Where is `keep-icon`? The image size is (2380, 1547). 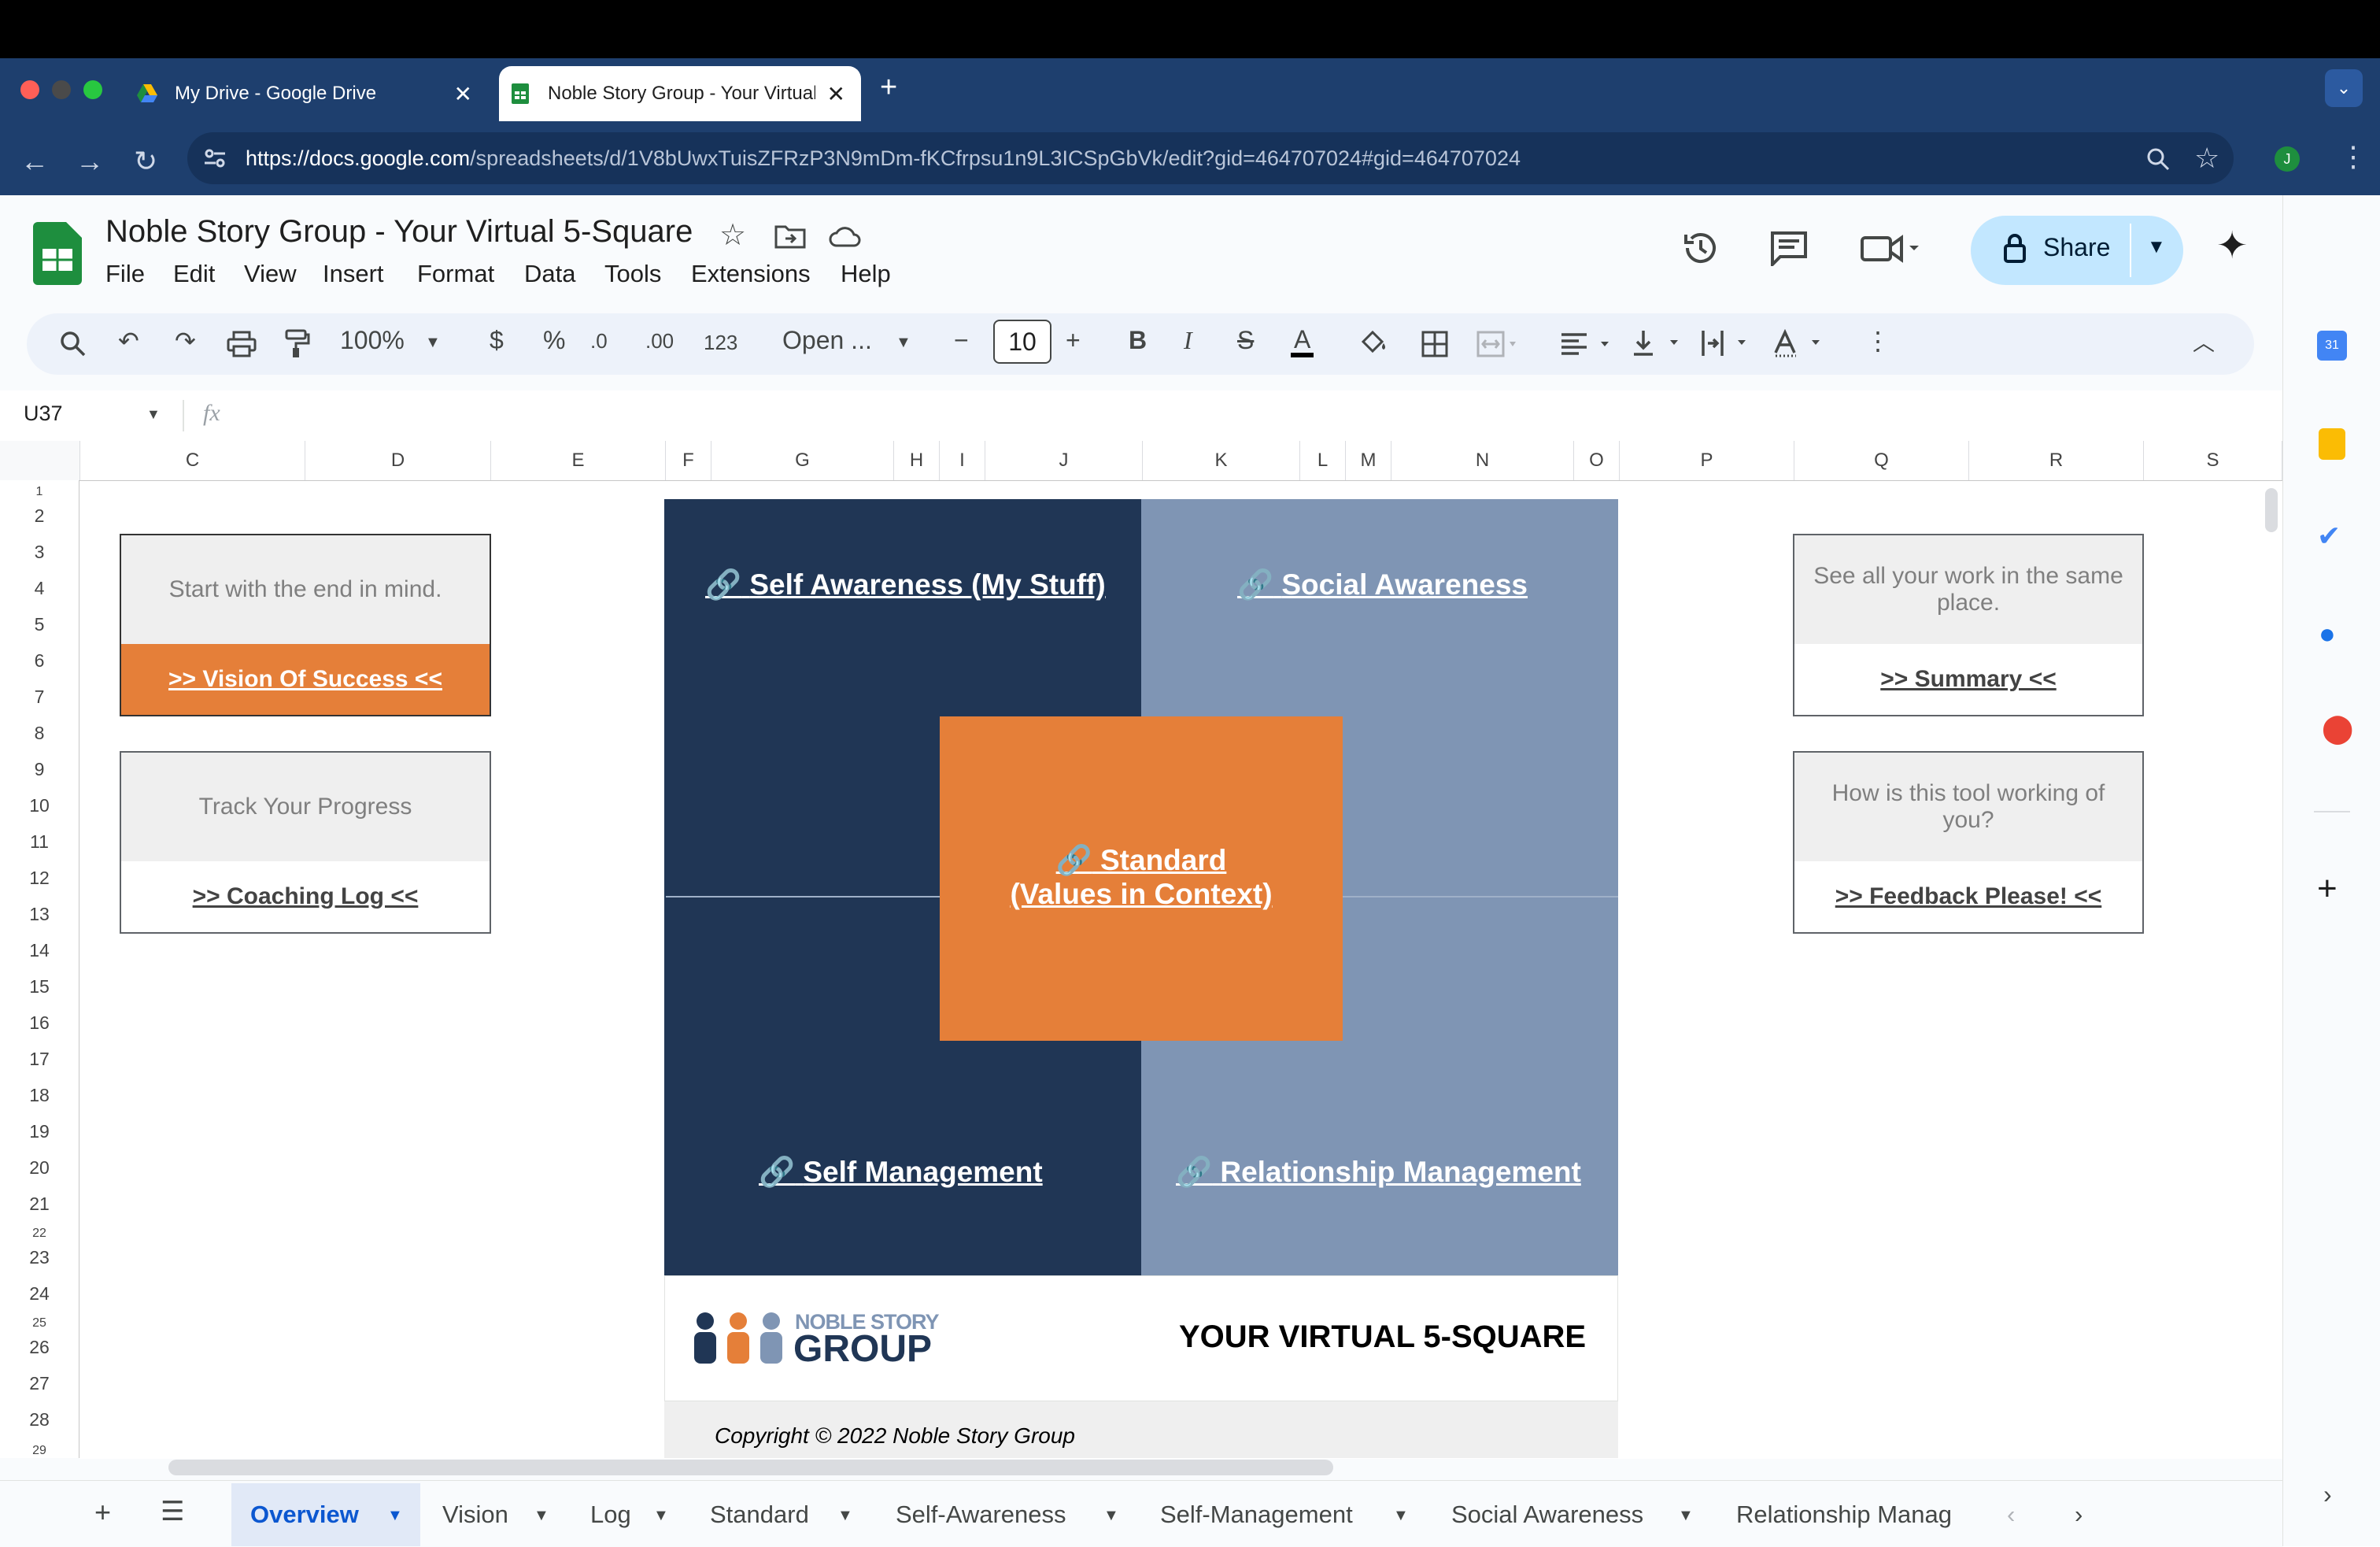 keep-icon is located at coordinates (2332, 444).